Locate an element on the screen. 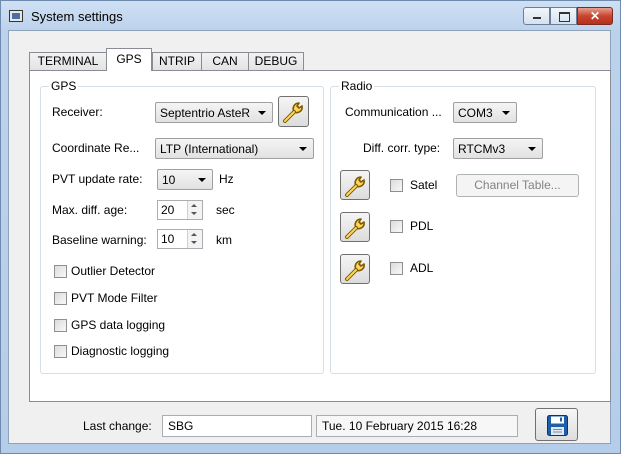  last-change-user-field: SBG is located at coordinates (237, 426).